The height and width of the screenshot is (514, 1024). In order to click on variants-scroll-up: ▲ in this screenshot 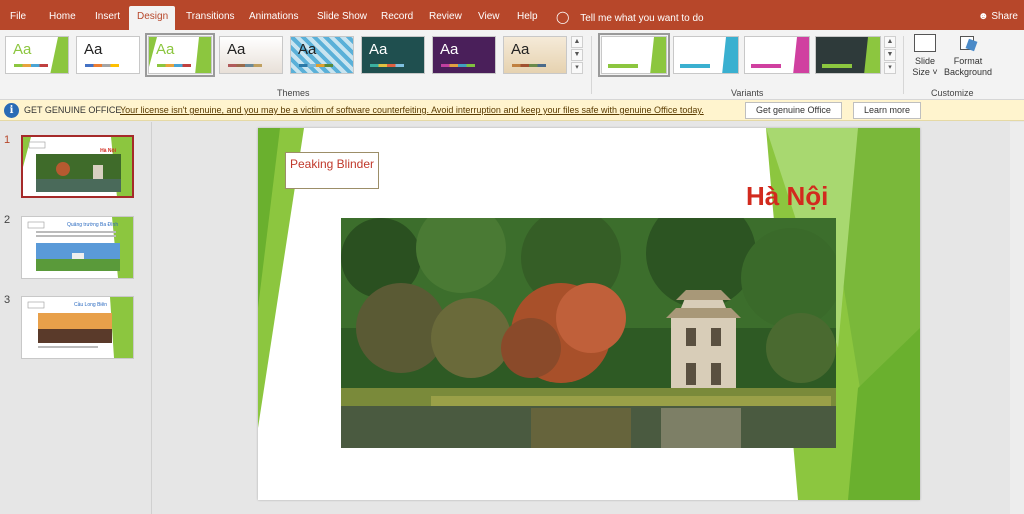, I will do `click(890, 42)`.